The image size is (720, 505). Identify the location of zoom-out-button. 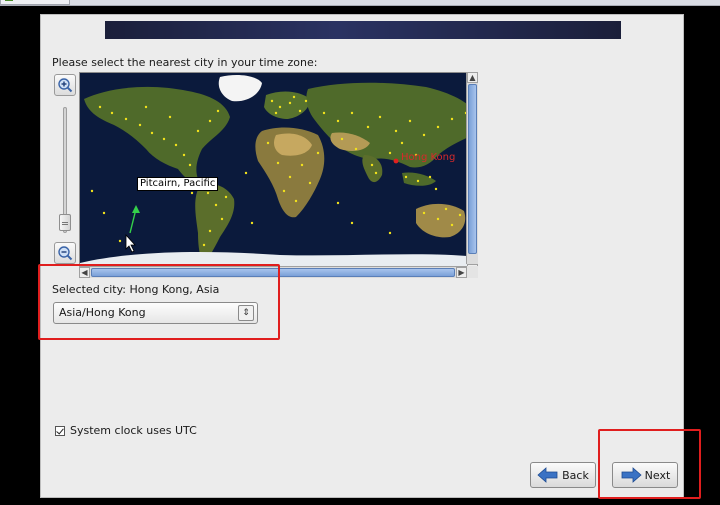
(65, 253).